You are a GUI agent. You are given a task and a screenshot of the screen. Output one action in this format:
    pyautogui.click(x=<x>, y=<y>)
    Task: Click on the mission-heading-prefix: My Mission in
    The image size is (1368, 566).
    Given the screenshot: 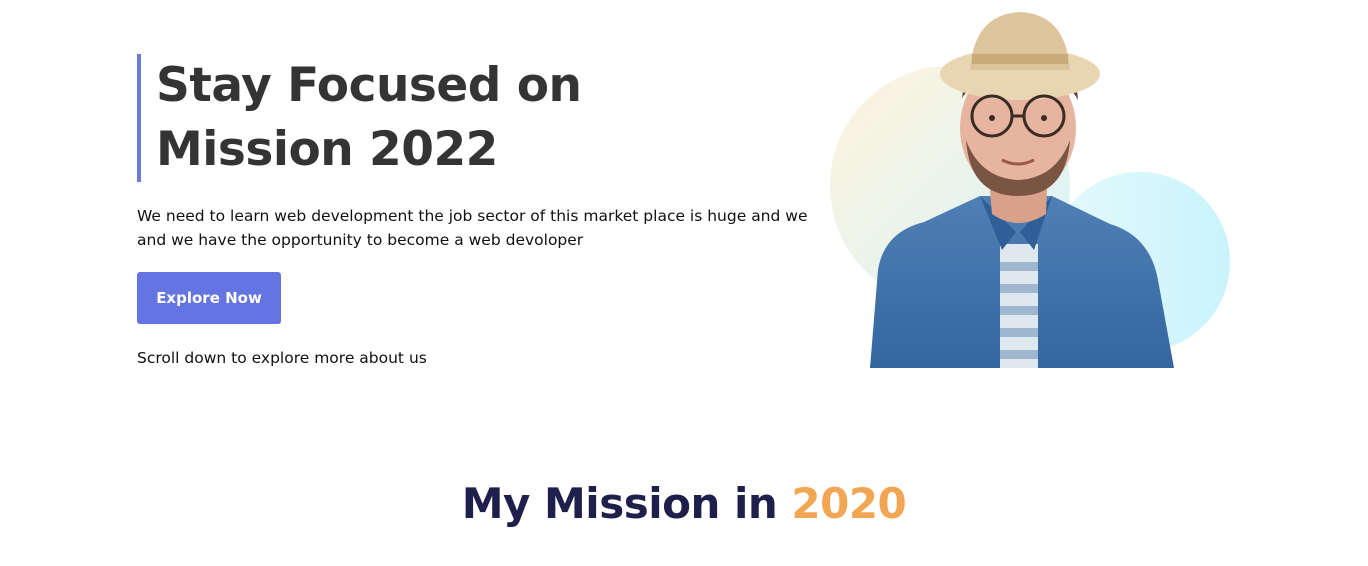 What is the action you would take?
    pyautogui.click(x=626, y=503)
    